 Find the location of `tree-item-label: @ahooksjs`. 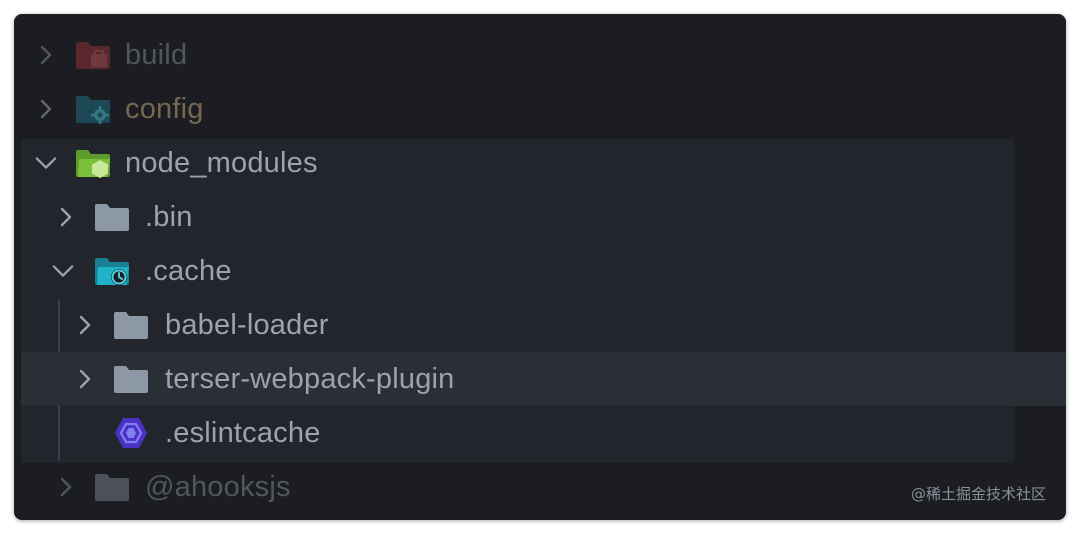

tree-item-label: @ahooksjs is located at coordinates (218, 486).